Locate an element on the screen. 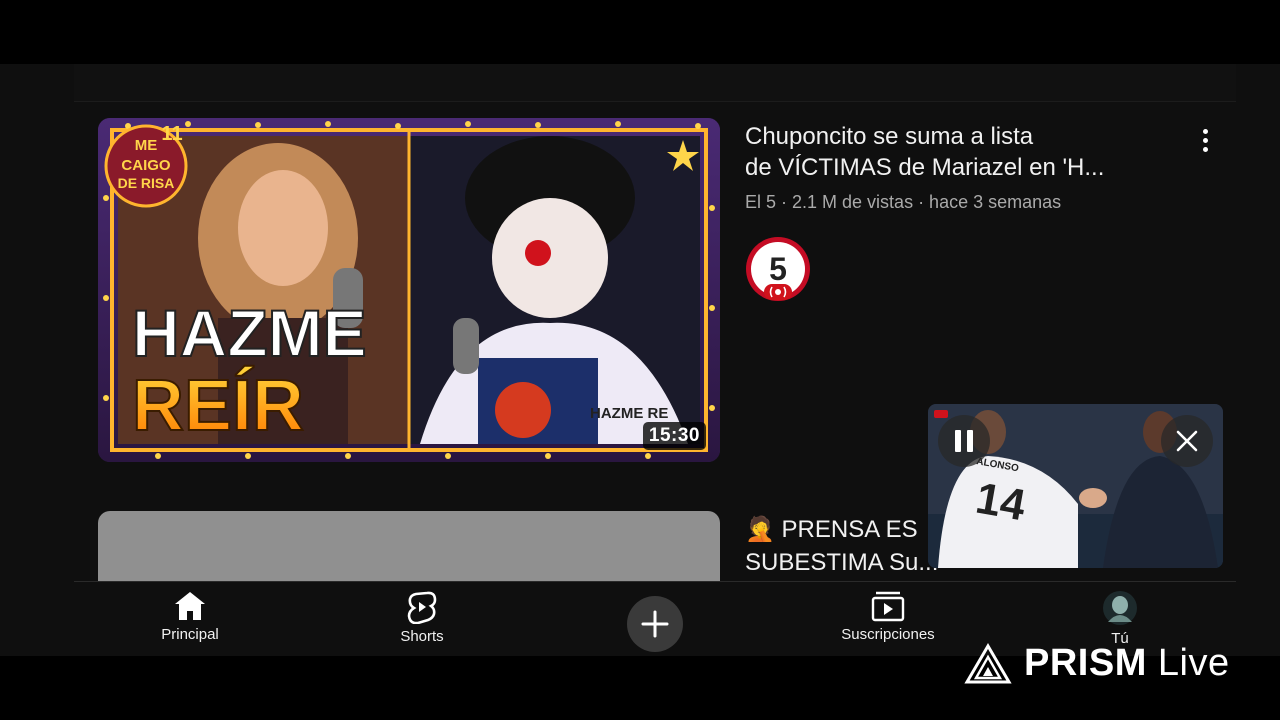 The height and width of the screenshot is (720, 1280). jersey-number: 14 is located at coordinates (1000, 502).